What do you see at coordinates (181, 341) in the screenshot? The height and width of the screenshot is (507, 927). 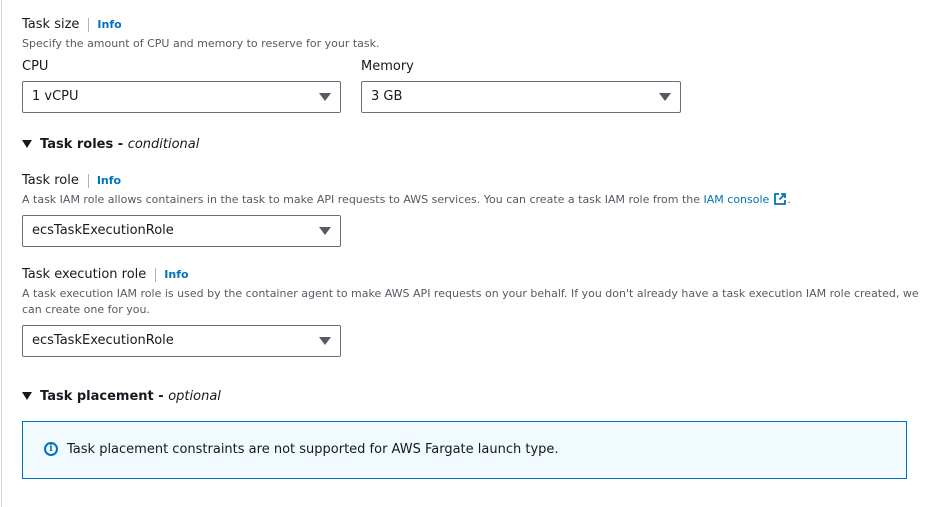 I see `execution-role-select: ecsTaskExecutionRole` at bounding box center [181, 341].